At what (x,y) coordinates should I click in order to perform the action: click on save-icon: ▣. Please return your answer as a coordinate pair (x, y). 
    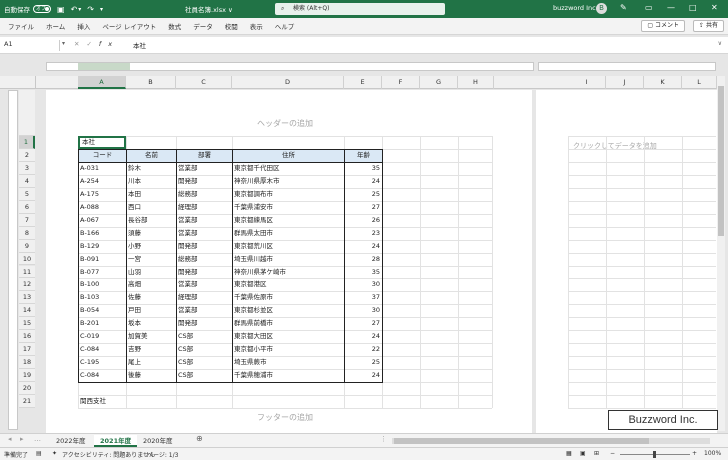
    Looking at the image, I should click on (61, 9).